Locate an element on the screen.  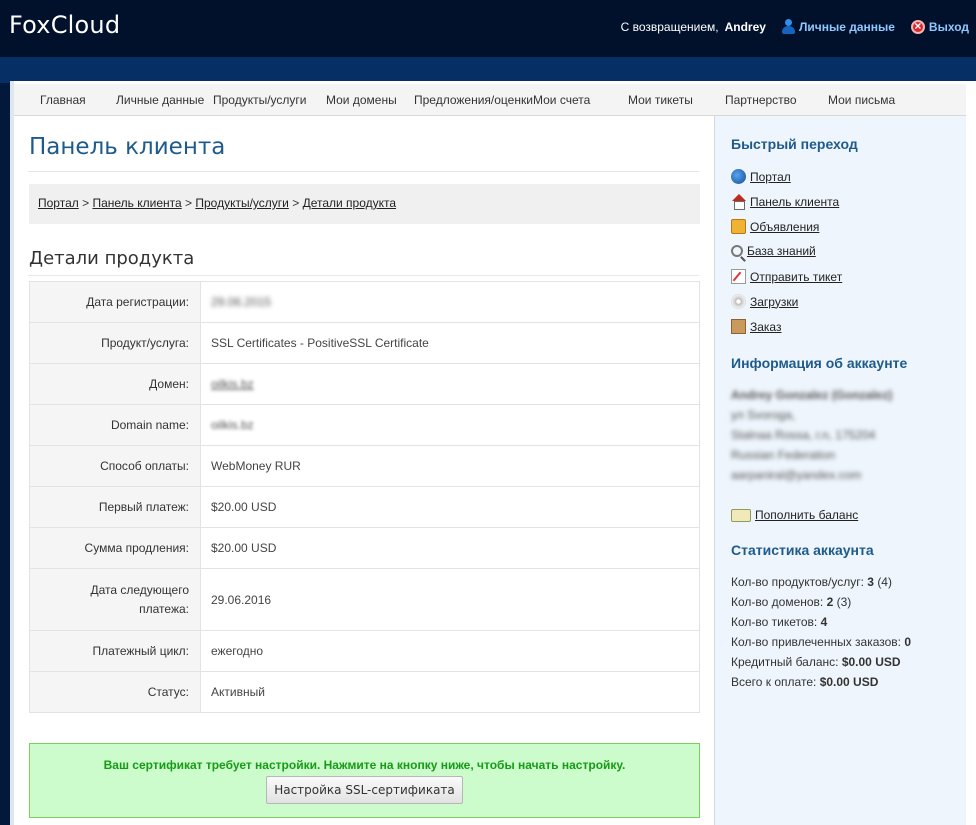
table-row: Сумма продления: $20.00 USD is located at coordinates (364, 548).